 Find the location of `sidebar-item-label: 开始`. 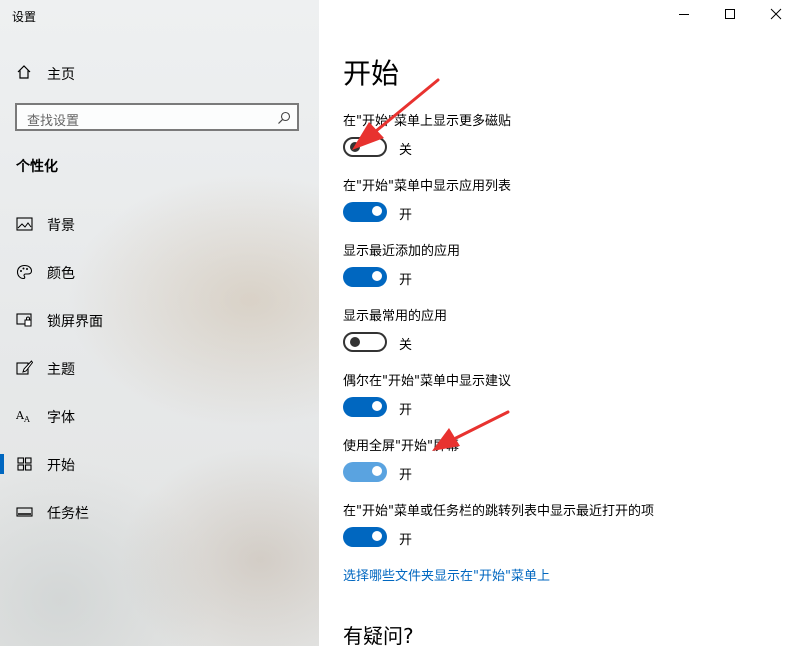

sidebar-item-label: 开始 is located at coordinates (61, 466).